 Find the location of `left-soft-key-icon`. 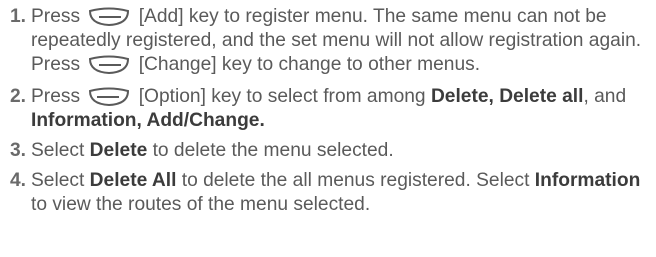

left-soft-key-icon is located at coordinates (109, 97).